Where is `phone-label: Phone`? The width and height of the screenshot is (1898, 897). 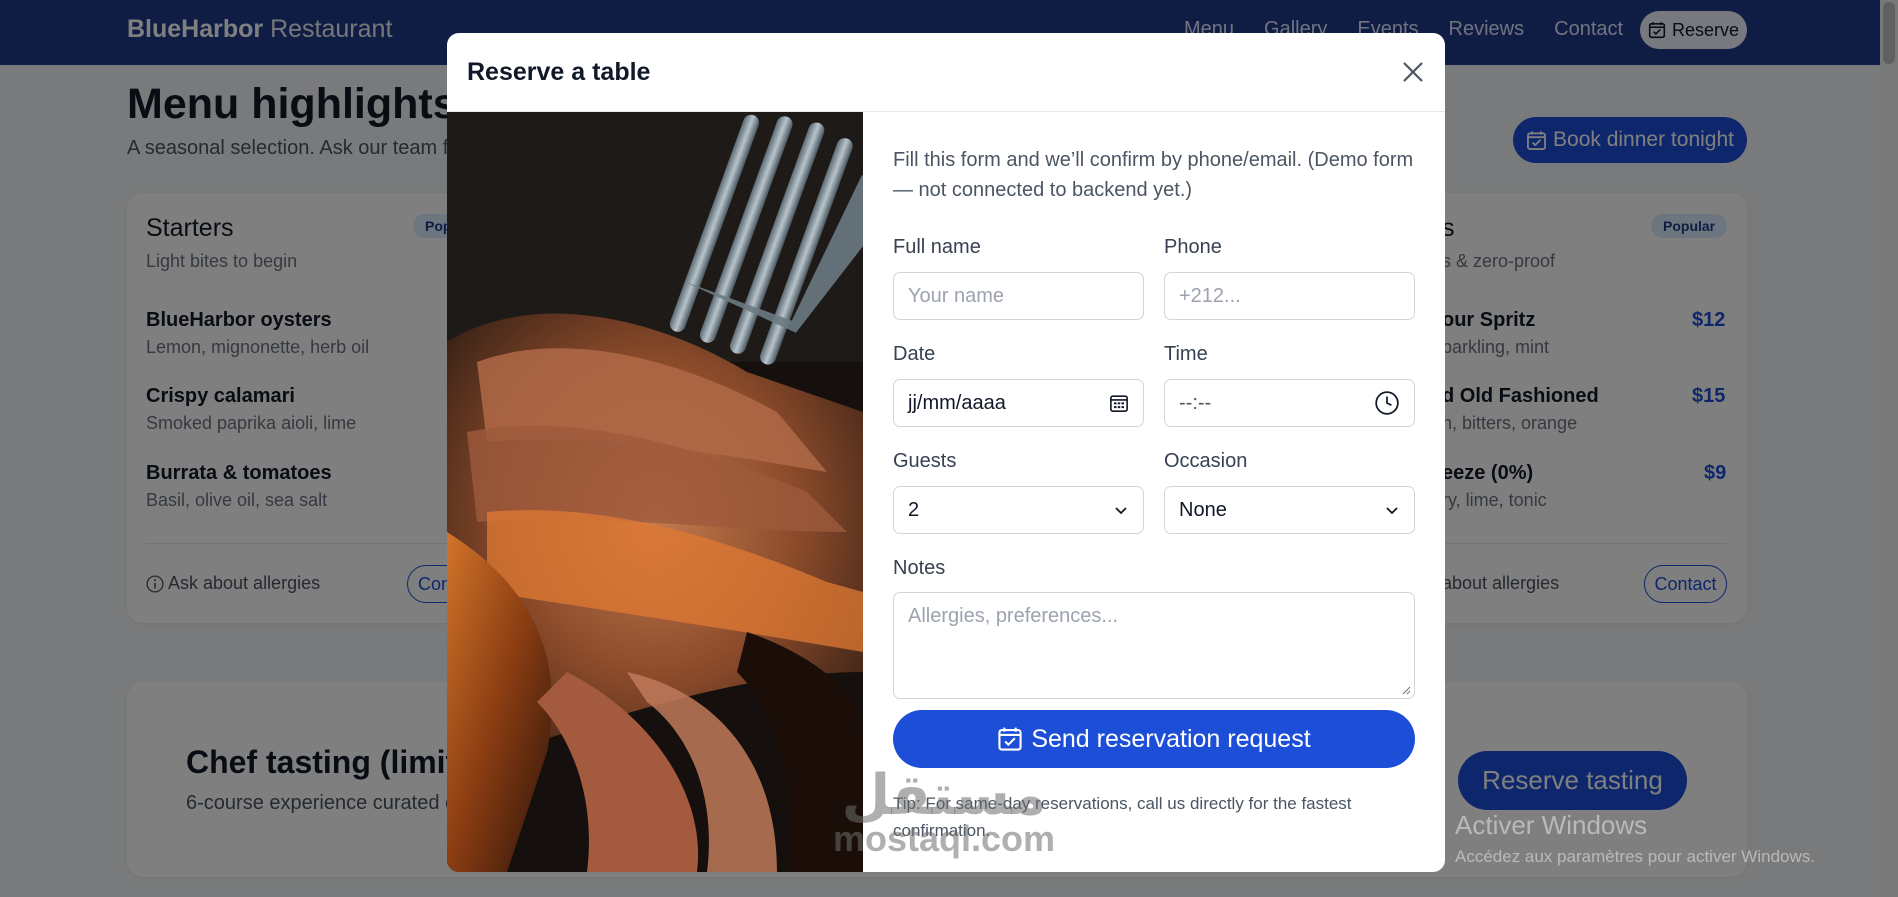 phone-label: Phone is located at coordinates (1193, 247).